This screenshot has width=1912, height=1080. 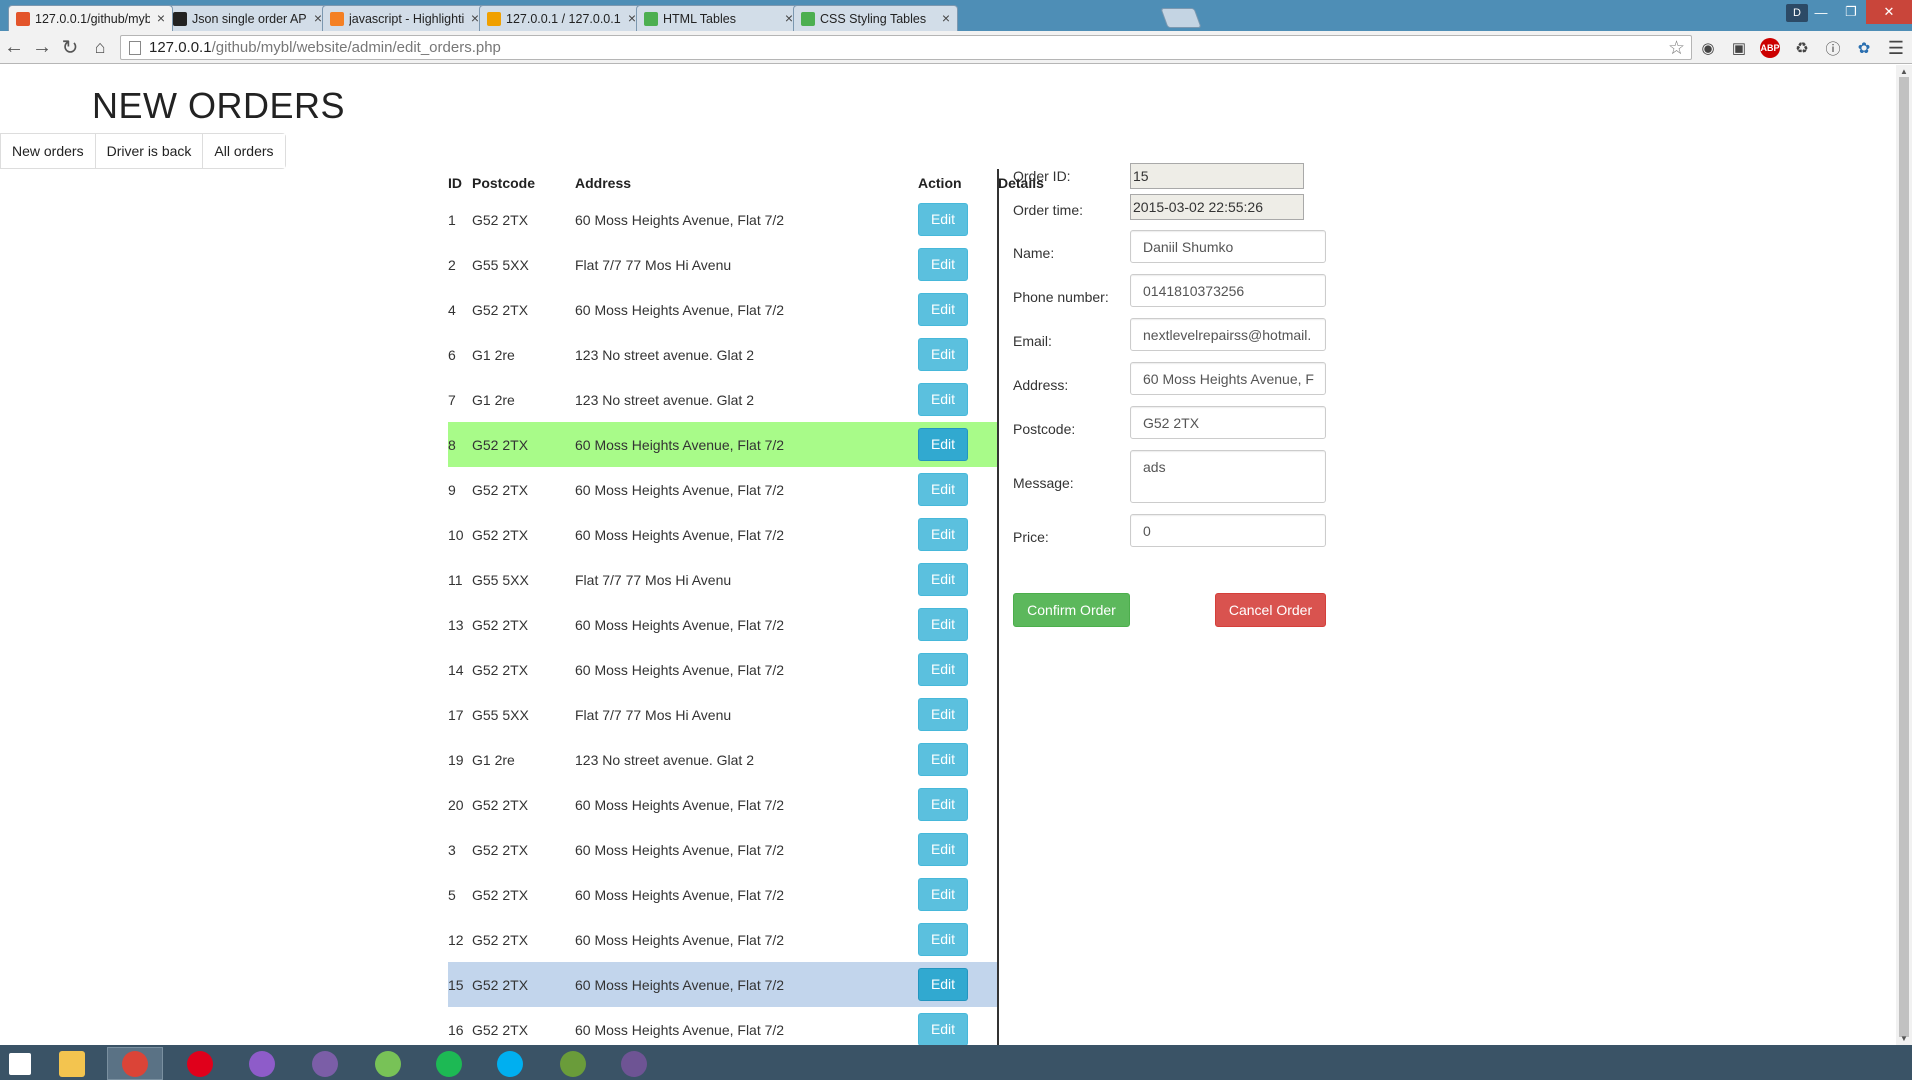 I want to click on address-field: 60 Moss Heights Avenue, F, so click(x=1228, y=378).